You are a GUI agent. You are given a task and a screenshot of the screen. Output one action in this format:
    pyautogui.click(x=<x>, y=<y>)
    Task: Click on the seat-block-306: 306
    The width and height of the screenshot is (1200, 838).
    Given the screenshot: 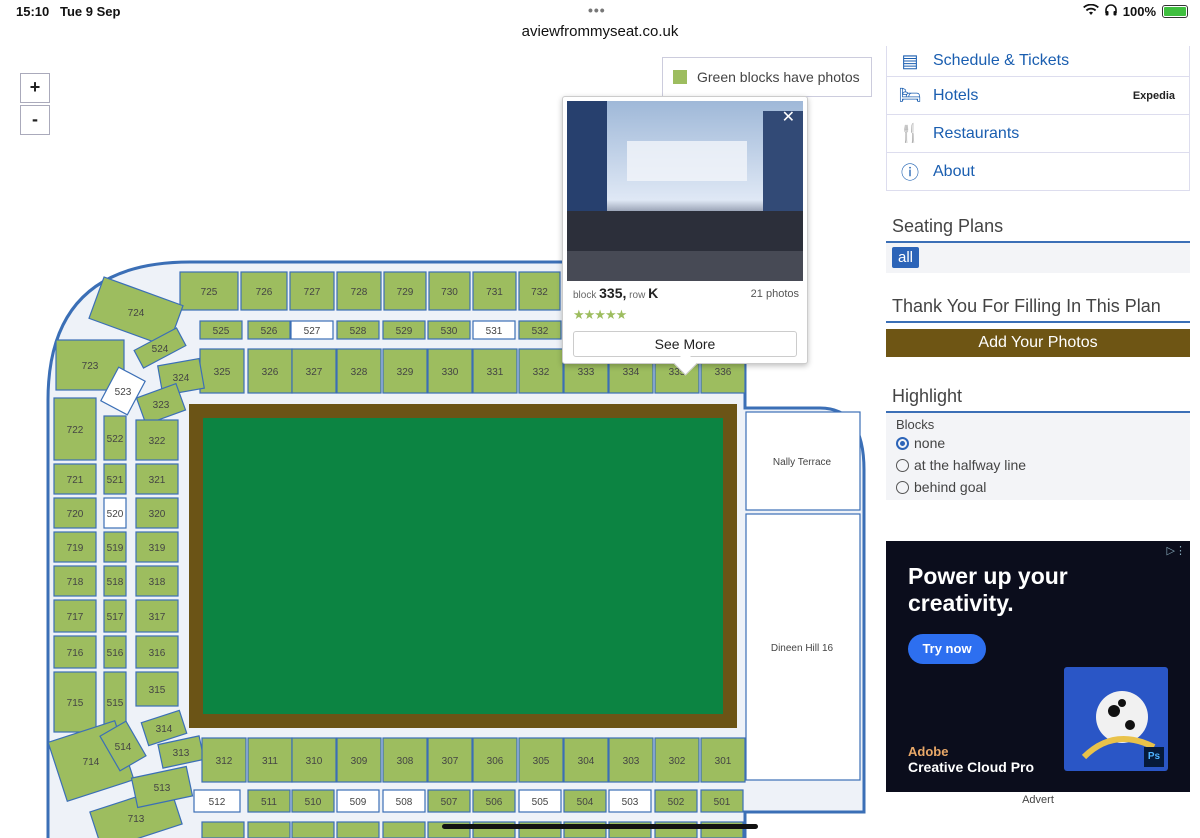 What is the action you would take?
    pyautogui.click(x=495, y=760)
    